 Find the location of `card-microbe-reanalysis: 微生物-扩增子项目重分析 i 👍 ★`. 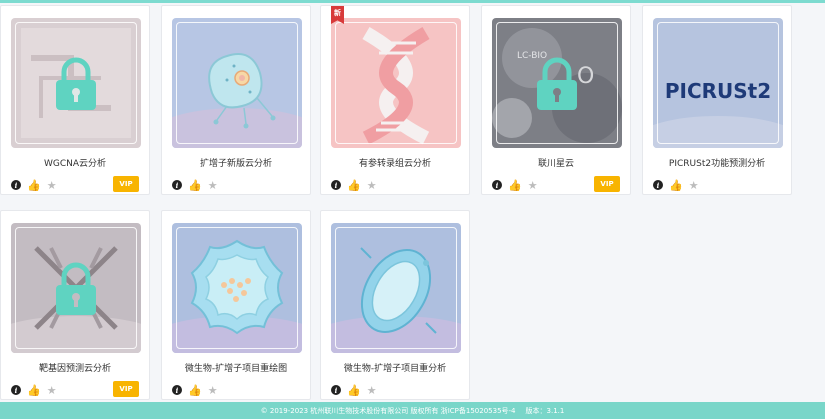

card-microbe-reanalysis: 微生物-扩增子项目重分析 i 👍 ★ is located at coordinates (395, 305).